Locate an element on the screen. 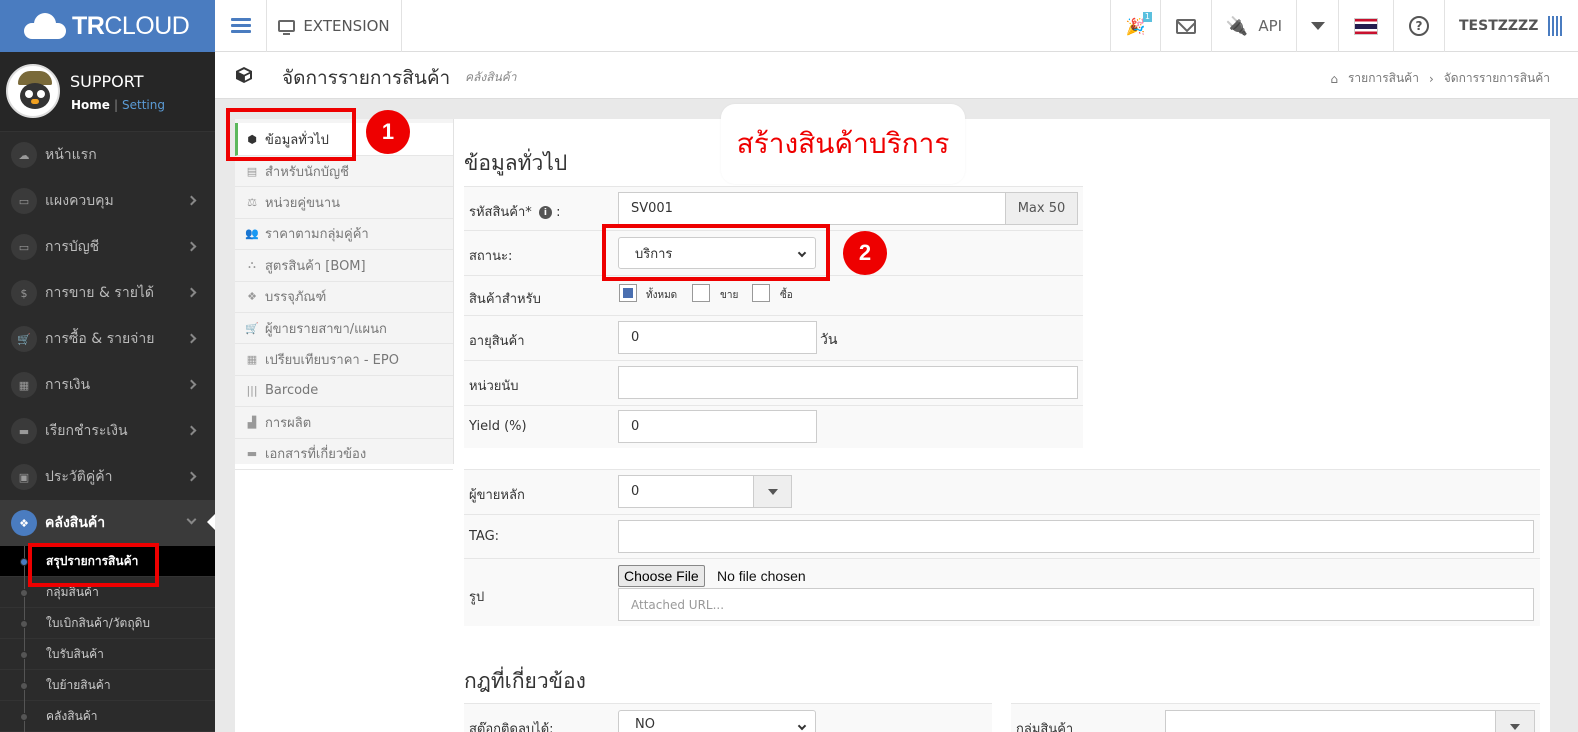  product-group-input is located at coordinates (1350, 721).